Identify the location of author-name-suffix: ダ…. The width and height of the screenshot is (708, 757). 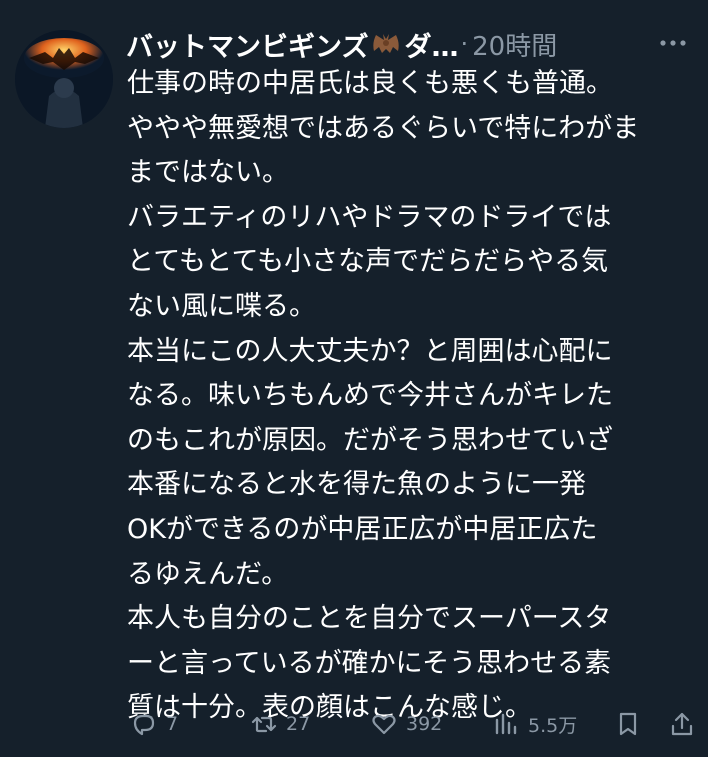
(431, 44).